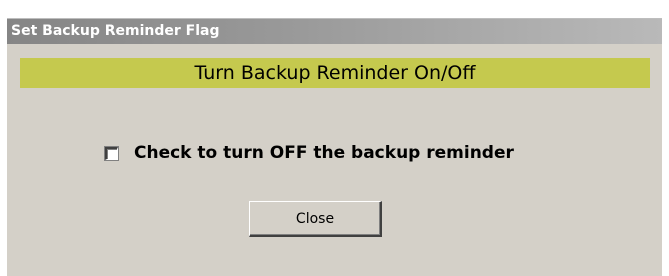 The image size is (669, 276). Describe the element at coordinates (315, 219) in the screenshot. I see `close-button: Close` at that location.